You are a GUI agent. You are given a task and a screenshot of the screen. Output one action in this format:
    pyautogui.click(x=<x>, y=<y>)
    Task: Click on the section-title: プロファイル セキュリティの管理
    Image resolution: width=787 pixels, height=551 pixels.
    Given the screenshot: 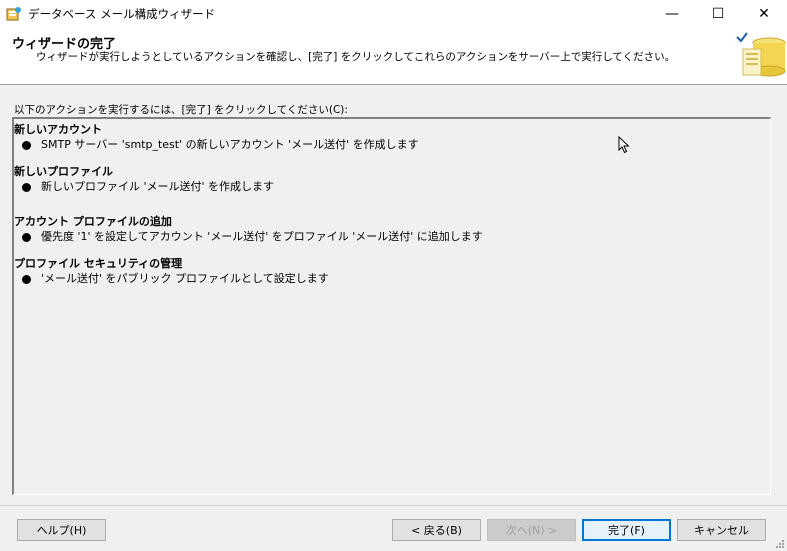 What is the action you would take?
    pyautogui.click(x=98, y=263)
    